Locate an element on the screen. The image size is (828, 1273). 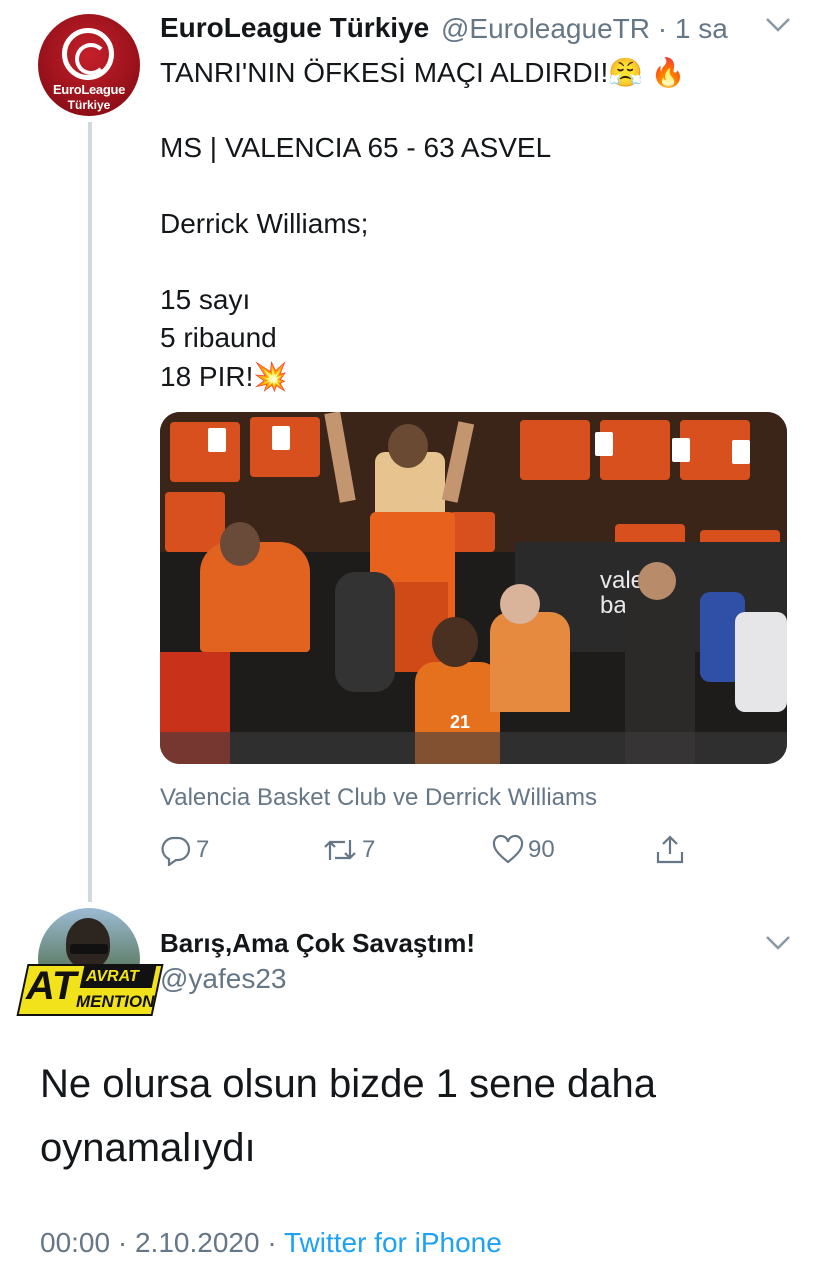
retweet-icon is located at coordinates (340, 850).